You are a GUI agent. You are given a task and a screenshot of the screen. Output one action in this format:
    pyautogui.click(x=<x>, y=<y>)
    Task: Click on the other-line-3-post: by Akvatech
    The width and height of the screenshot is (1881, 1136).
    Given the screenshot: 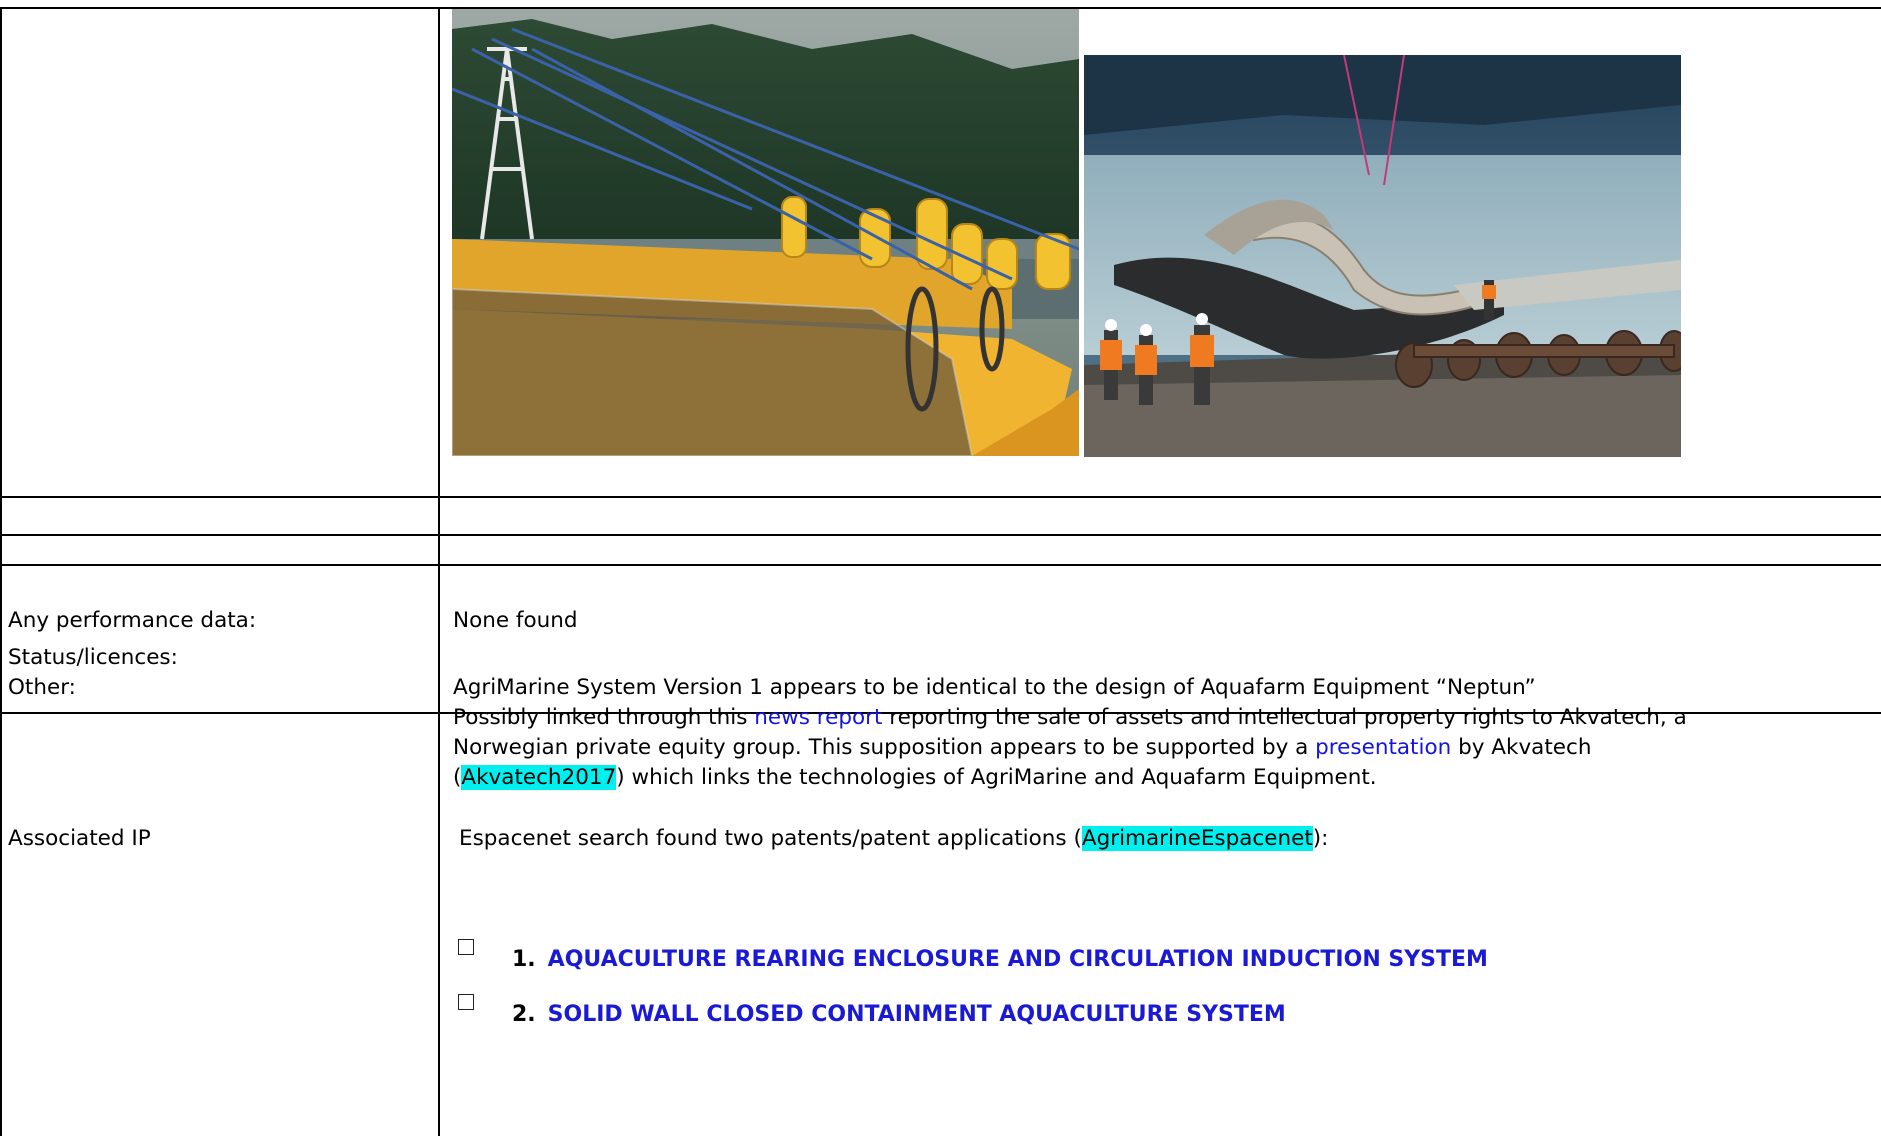 What is the action you would take?
    pyautogui.click(x=1521, y=747)
    